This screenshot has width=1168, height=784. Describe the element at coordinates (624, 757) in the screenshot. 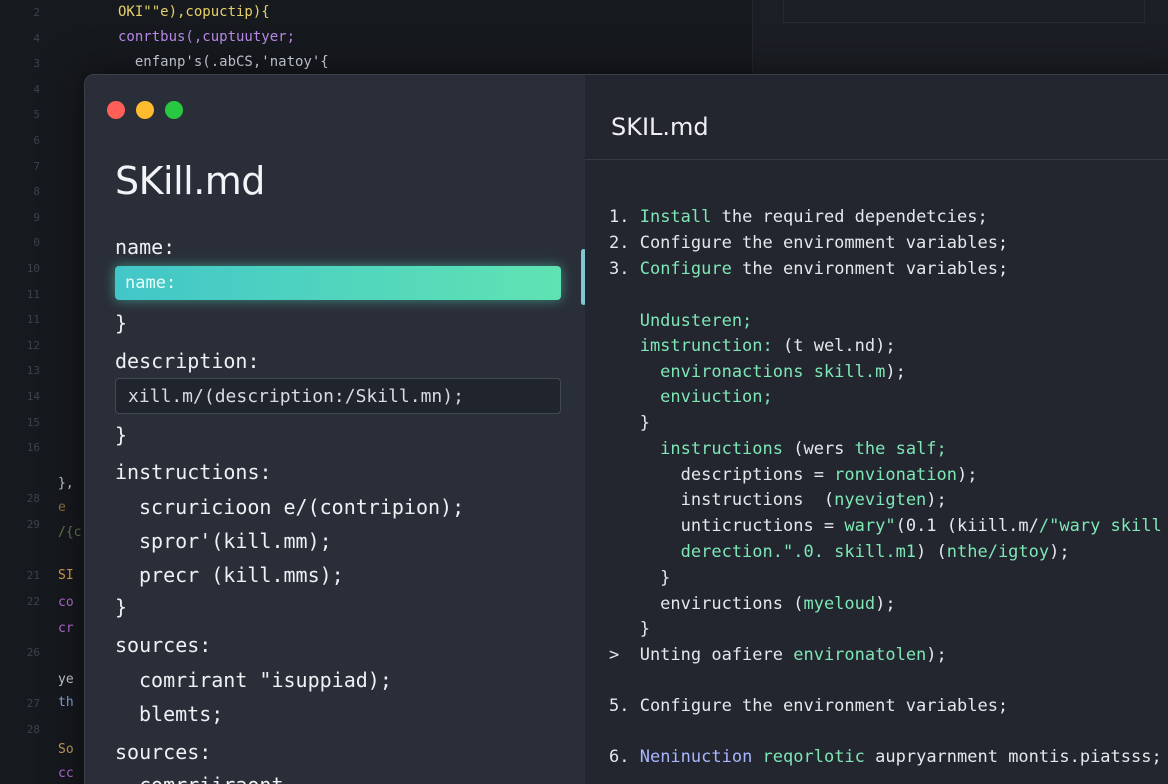

I see `preview-token: 6.` at that location.